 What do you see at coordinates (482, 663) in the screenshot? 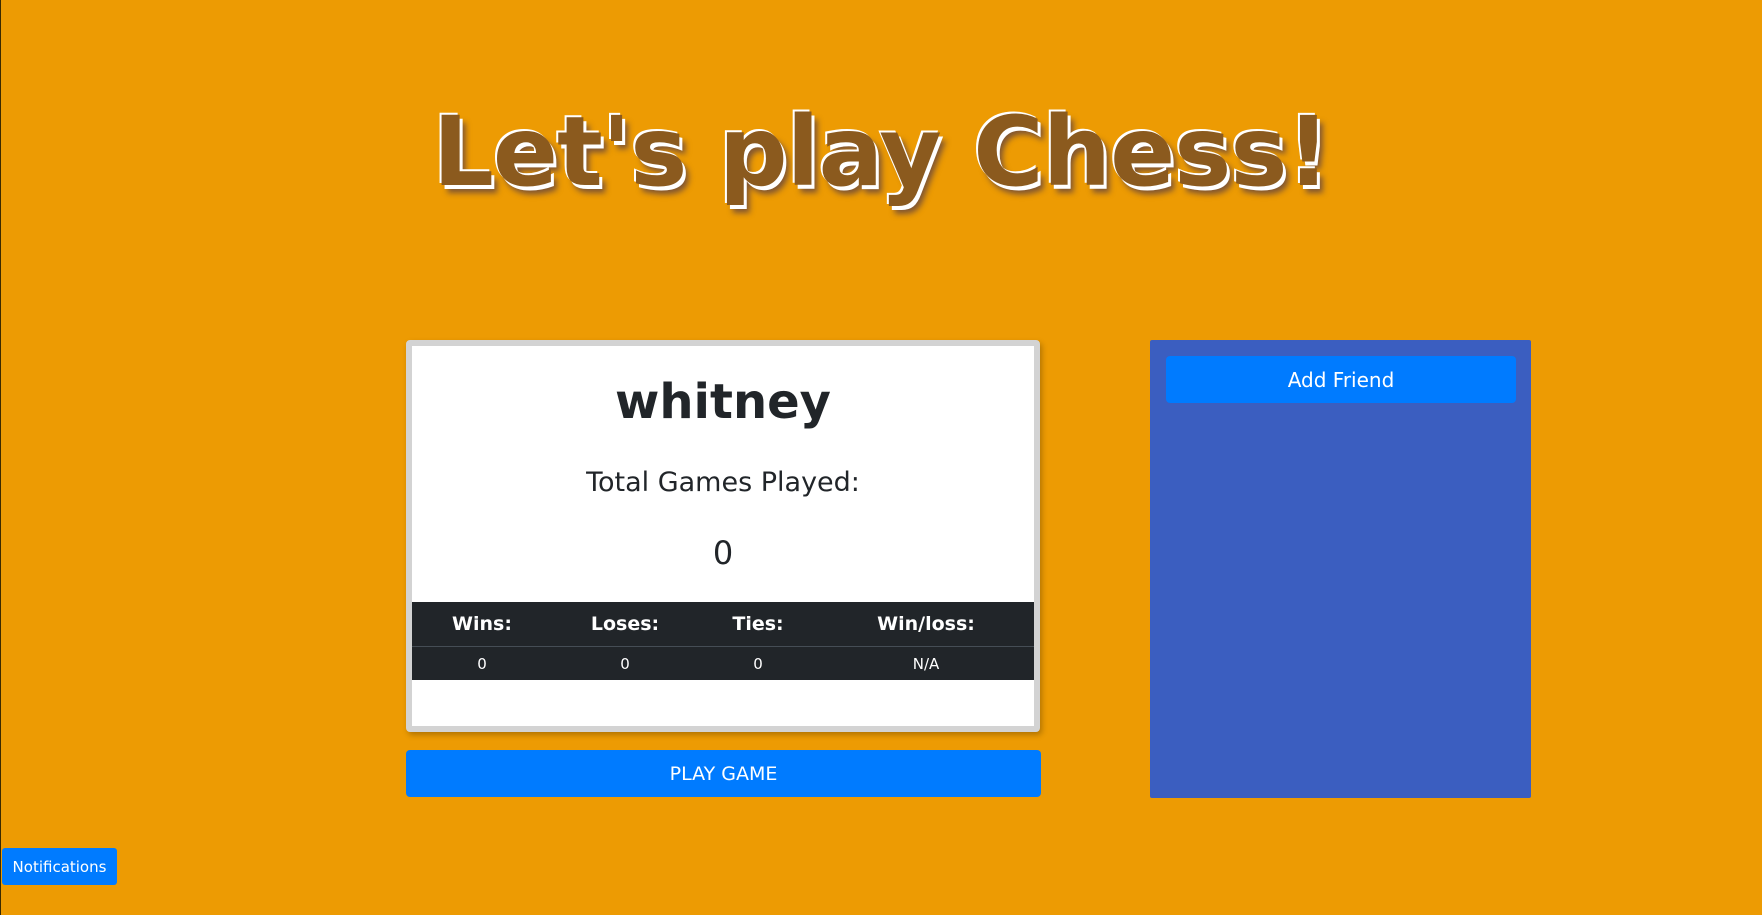
I see `wins-value: 0` at bounding box center [482, 663].